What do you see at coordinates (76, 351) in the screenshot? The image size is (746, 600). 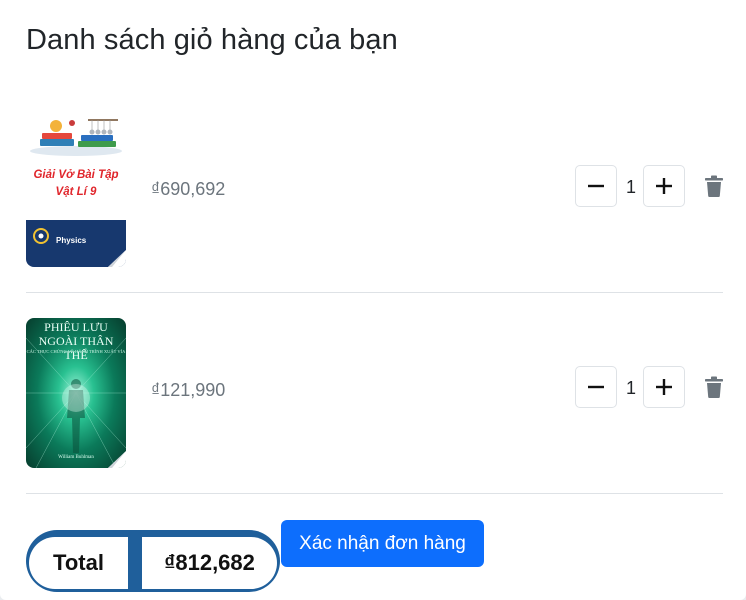 I see `cover-subtitle: CÁC THỰC CHỨNG VỀ HẢNH TRÌNH XUẤT VÍA` at bounding box center [76, 351].